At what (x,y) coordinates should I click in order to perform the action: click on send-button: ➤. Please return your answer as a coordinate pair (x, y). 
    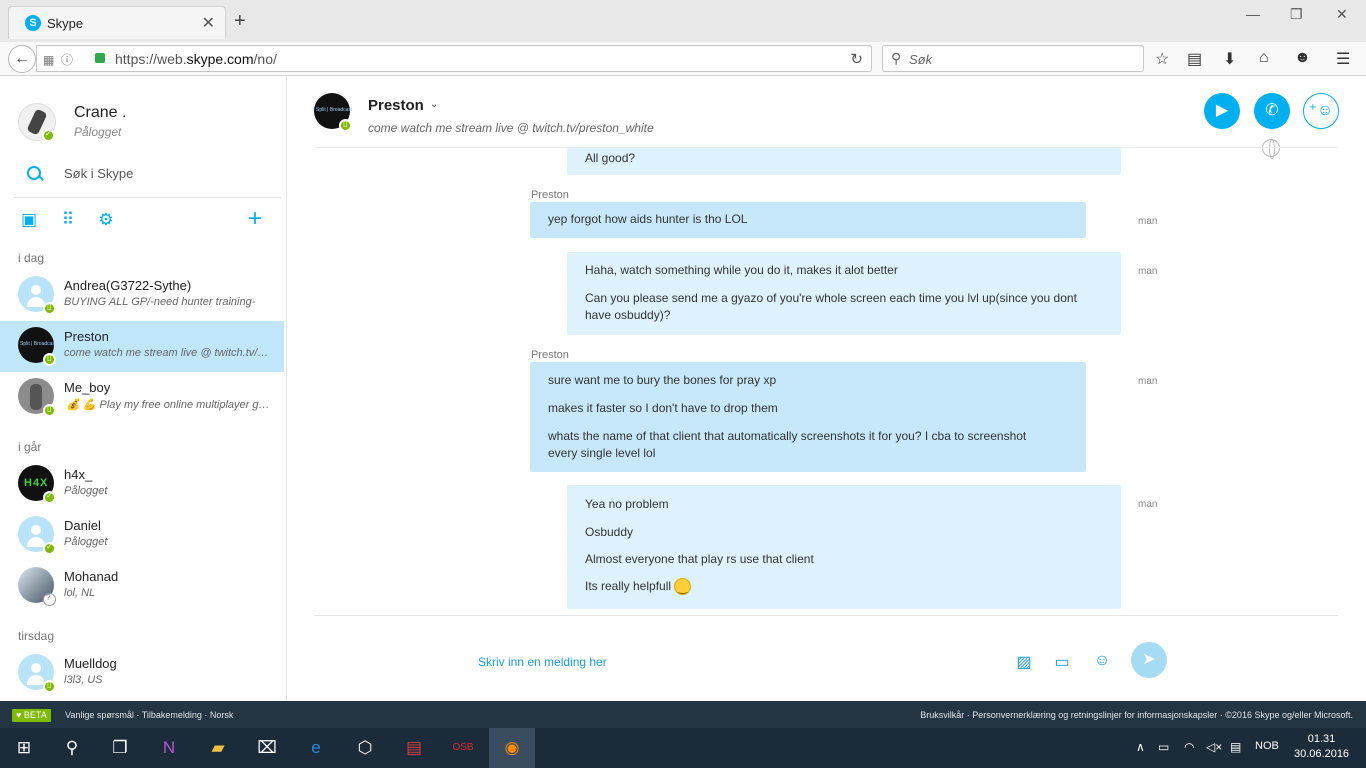
    Looking at the image, I should click on (1149, 660).